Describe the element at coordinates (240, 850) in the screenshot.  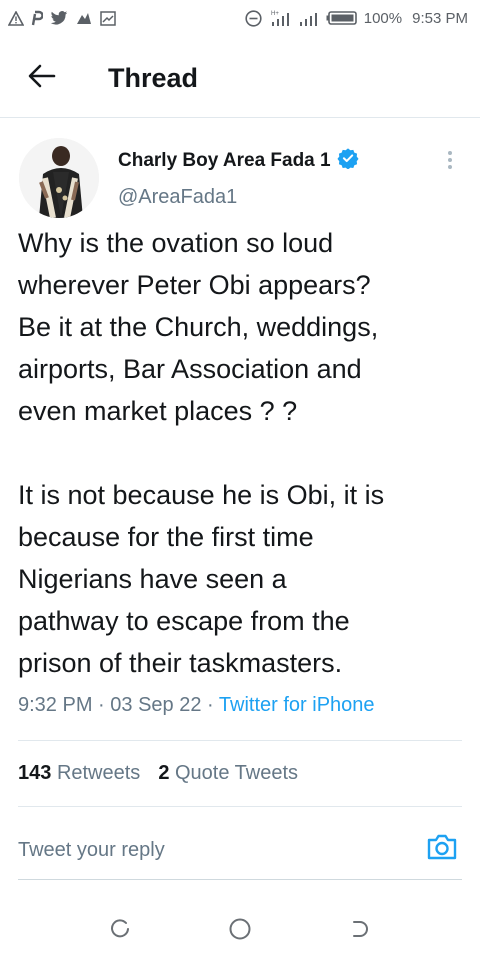
I see `reply-bar: Tweet your reply` at that location.